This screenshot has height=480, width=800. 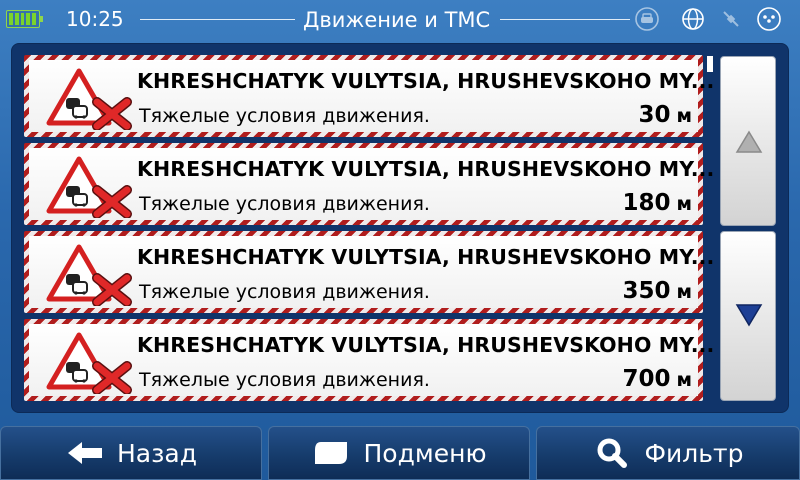 What do you see at coordinates (646, 379) in the screenshot?
I see `distance-value: 700` at bounding box center [646, 379].